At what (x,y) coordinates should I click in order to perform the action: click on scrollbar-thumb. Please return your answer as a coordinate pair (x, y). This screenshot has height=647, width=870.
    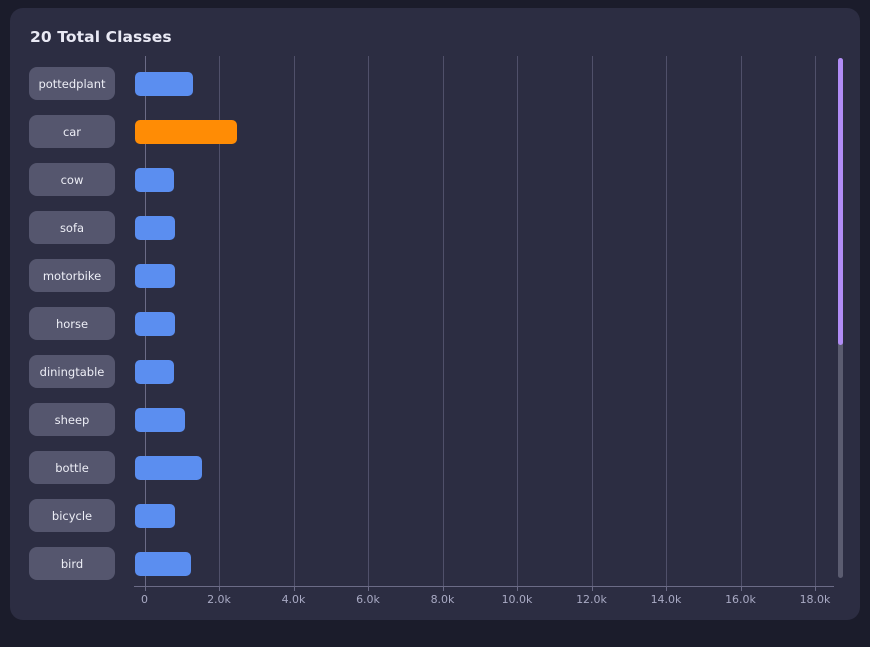
    Looking at the image, I should click on (840, 201).